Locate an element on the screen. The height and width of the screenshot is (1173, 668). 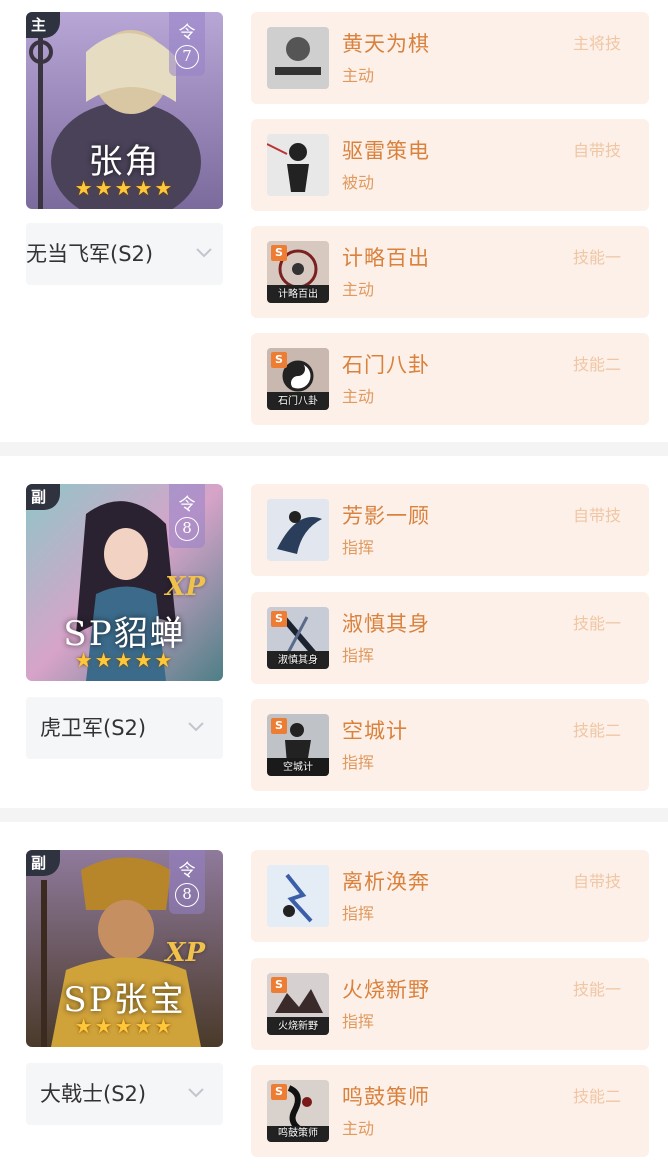
army-type-value: 无当飞军(S2) is located at coordinates (90, 254).